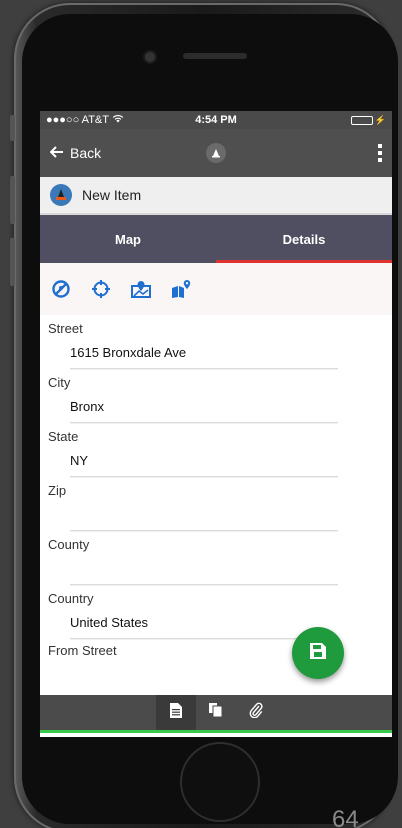  What do you see at coordinates (204, 569) in the screenshot?
I see `county-input` at bounding box center [204, 569].